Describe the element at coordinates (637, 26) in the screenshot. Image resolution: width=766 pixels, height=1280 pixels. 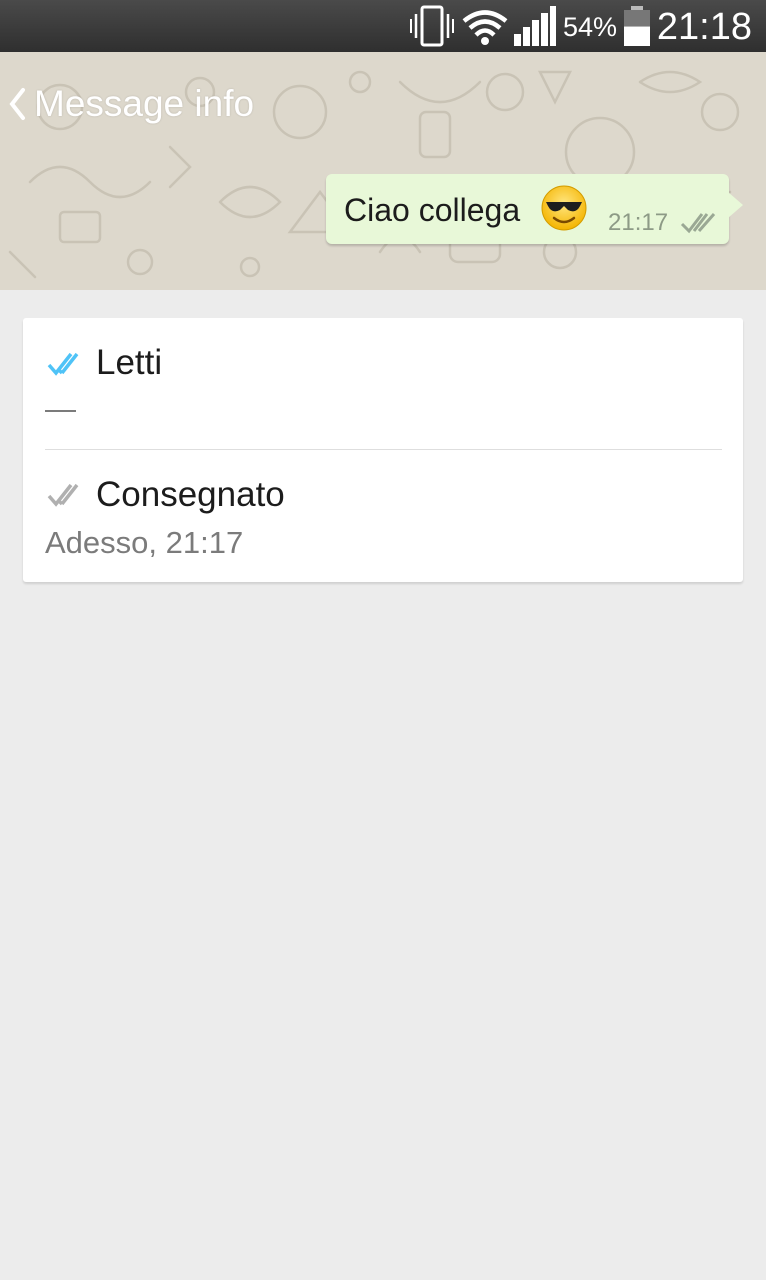
I see `battery-icon` at that location.